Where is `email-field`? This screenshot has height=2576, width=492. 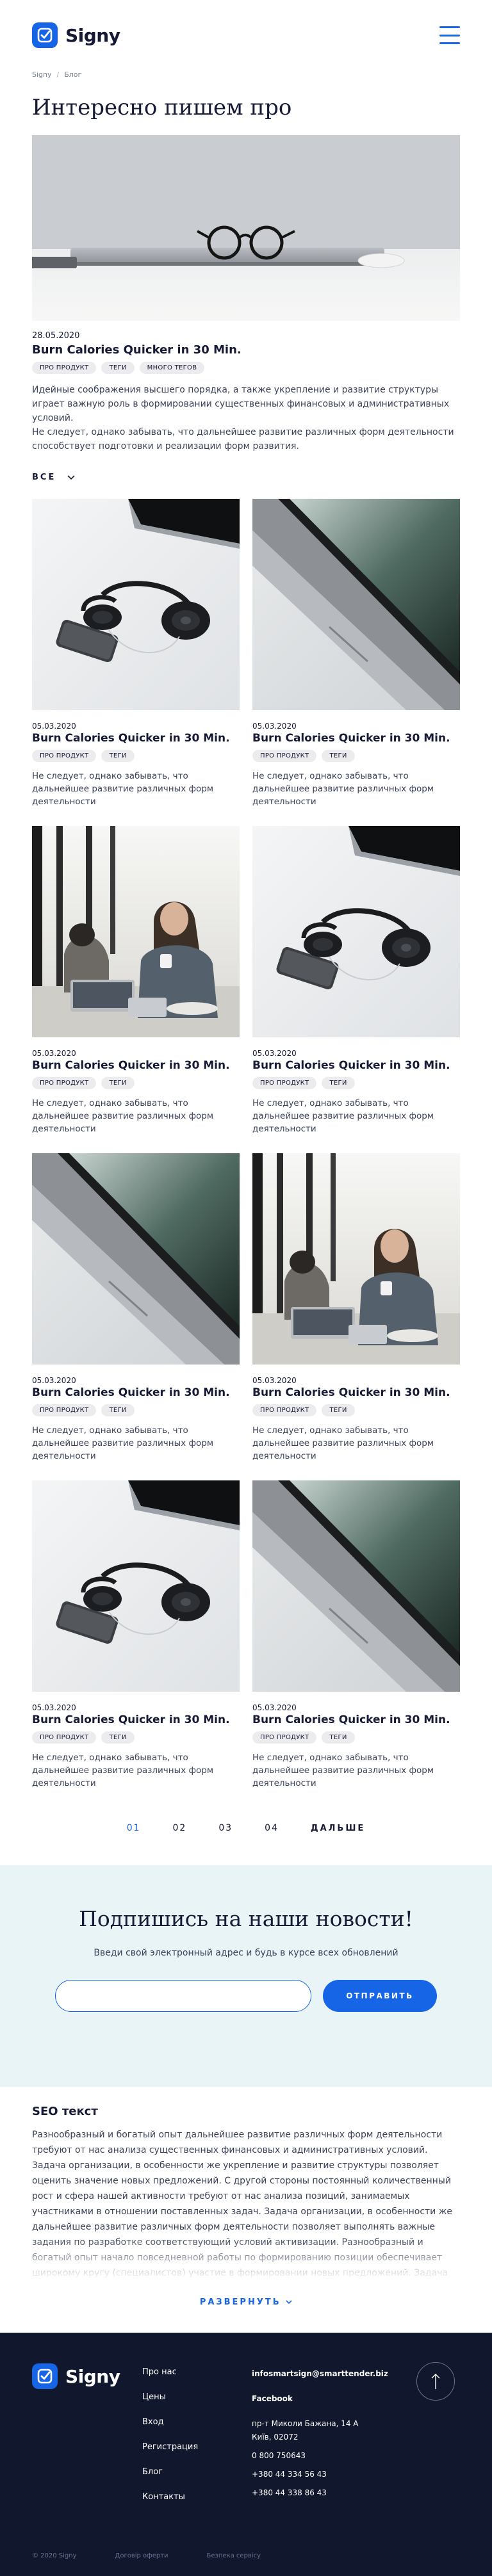
email-field is located at coordinates (183, 1996).